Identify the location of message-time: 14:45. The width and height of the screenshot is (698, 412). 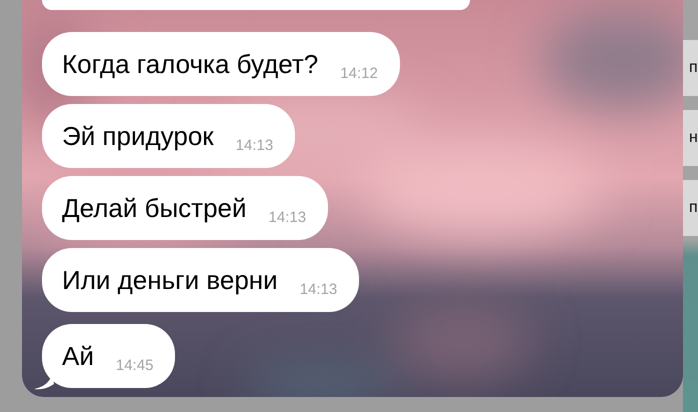
(135, 365).